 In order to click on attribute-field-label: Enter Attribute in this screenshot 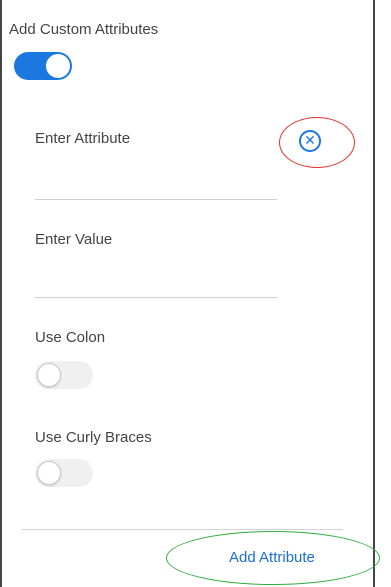, I will do `click(83, 138)`.